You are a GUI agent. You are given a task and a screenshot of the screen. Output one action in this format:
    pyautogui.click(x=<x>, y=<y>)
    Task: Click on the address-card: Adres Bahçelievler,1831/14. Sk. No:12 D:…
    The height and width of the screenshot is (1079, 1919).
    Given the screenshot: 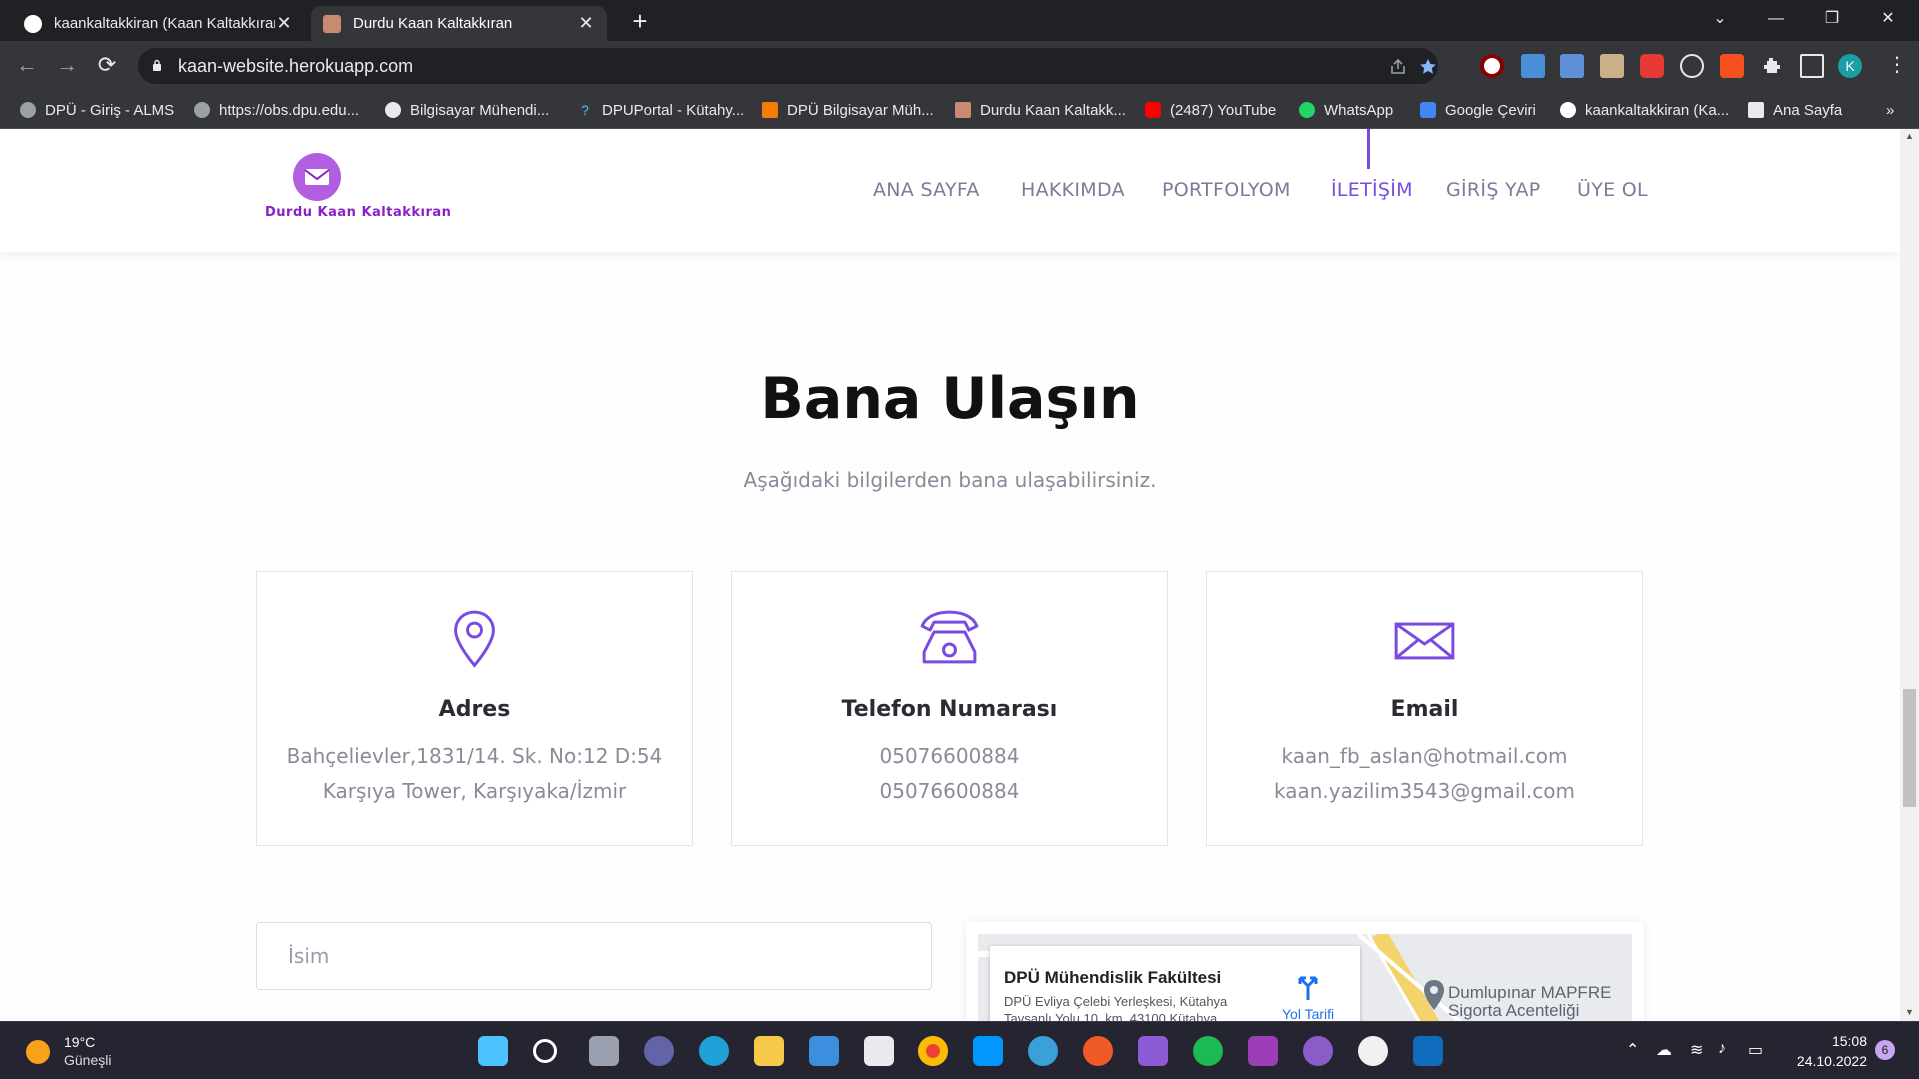 What is the action you would take?
    pyautogui.click(x=474, y=708)
    